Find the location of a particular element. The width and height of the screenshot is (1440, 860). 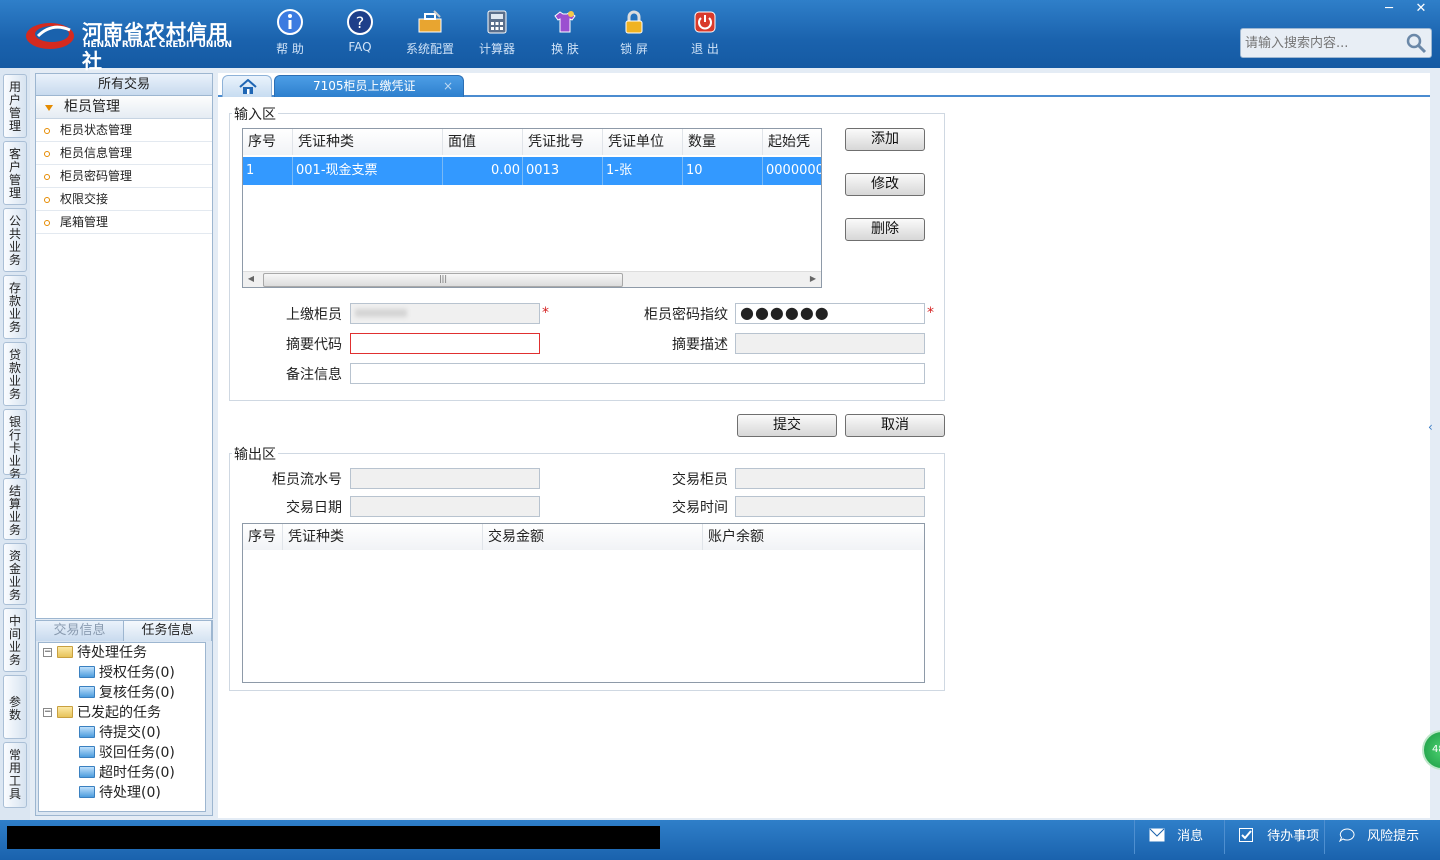

serial-no-field is located at coordinates (445, 478).